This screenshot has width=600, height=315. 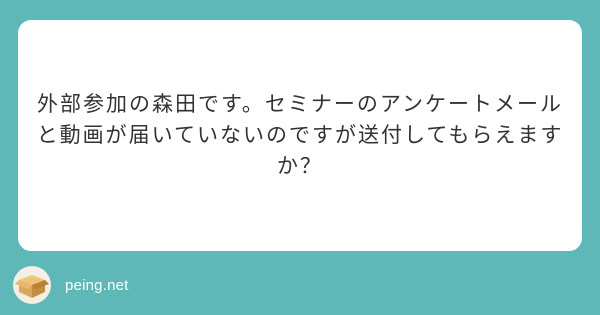 What do you see at coordinates (32, 285) in the screenshot?
I see `box-icon` at bounding box center [32, 285].